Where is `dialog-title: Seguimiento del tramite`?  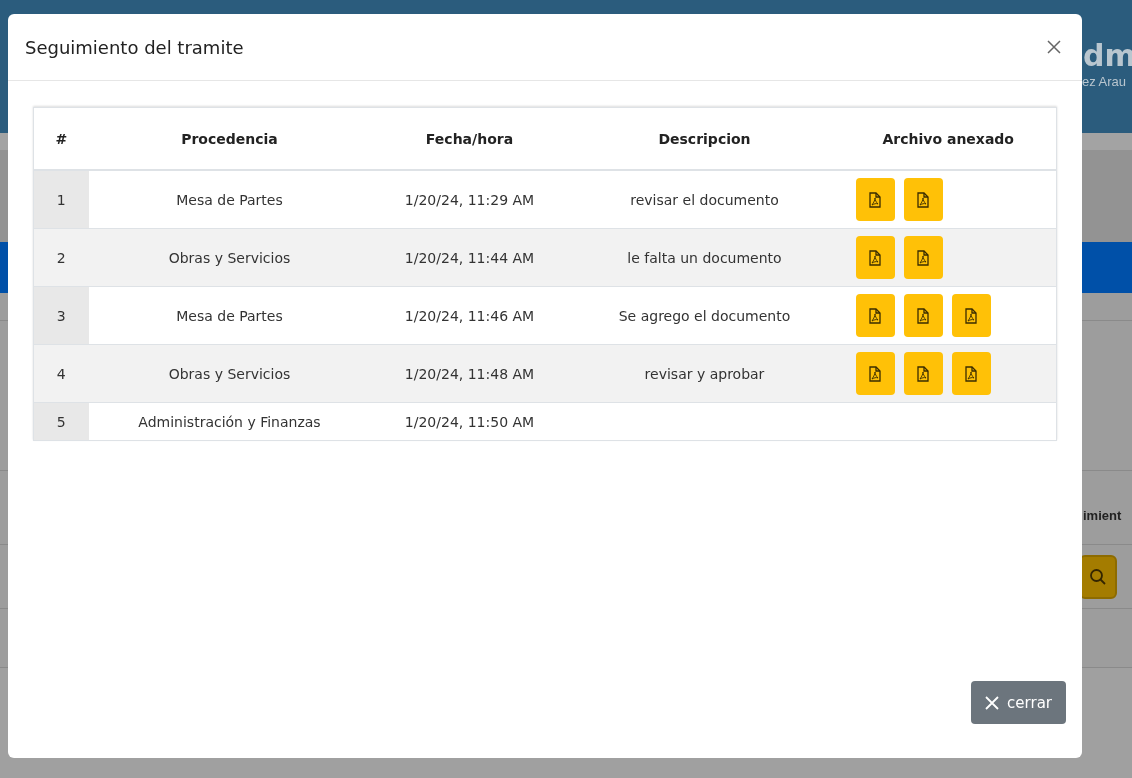
dialog-title: Seguimiento del tramite is located at coordinates (134, 47).